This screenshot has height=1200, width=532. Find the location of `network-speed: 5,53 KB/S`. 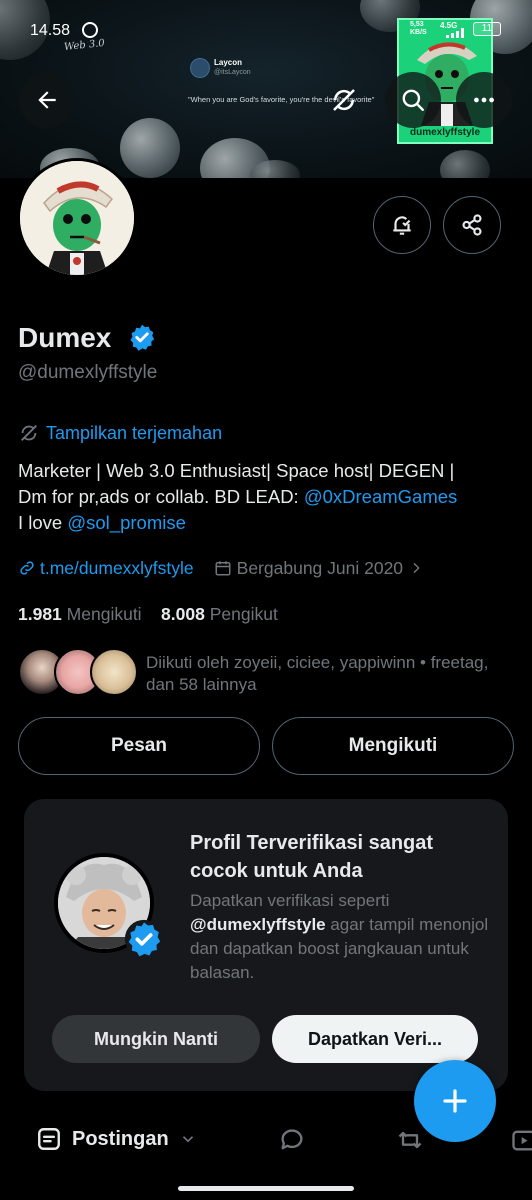

network-speed: 5,53 KB/S is located at coordinates (418, 29).